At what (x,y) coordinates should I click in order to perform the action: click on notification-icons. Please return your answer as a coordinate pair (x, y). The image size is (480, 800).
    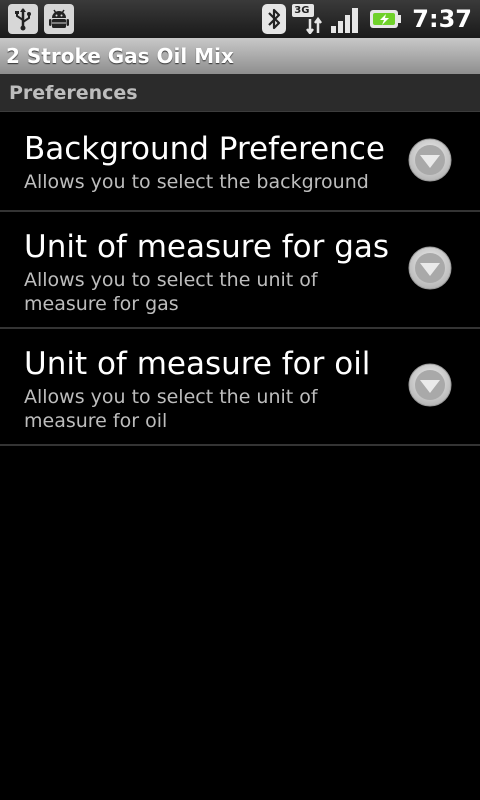
    Looking at the image, I should click on (41, 19).